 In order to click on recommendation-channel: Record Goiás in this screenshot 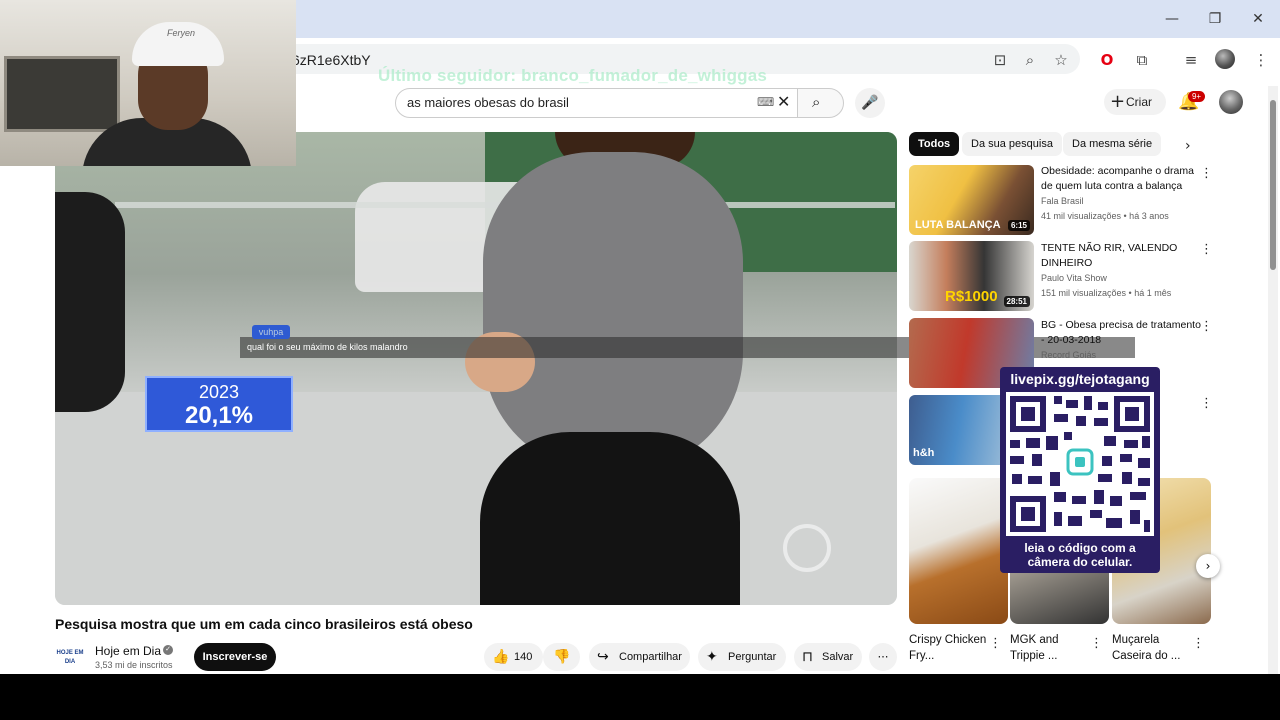, I will do `click(1068, 355)`.